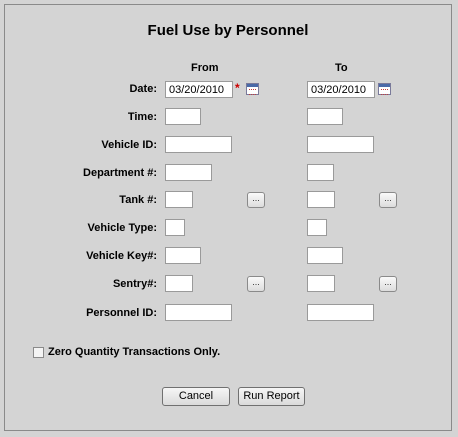  I want to click on from-column-header: From, so click(205, 68).